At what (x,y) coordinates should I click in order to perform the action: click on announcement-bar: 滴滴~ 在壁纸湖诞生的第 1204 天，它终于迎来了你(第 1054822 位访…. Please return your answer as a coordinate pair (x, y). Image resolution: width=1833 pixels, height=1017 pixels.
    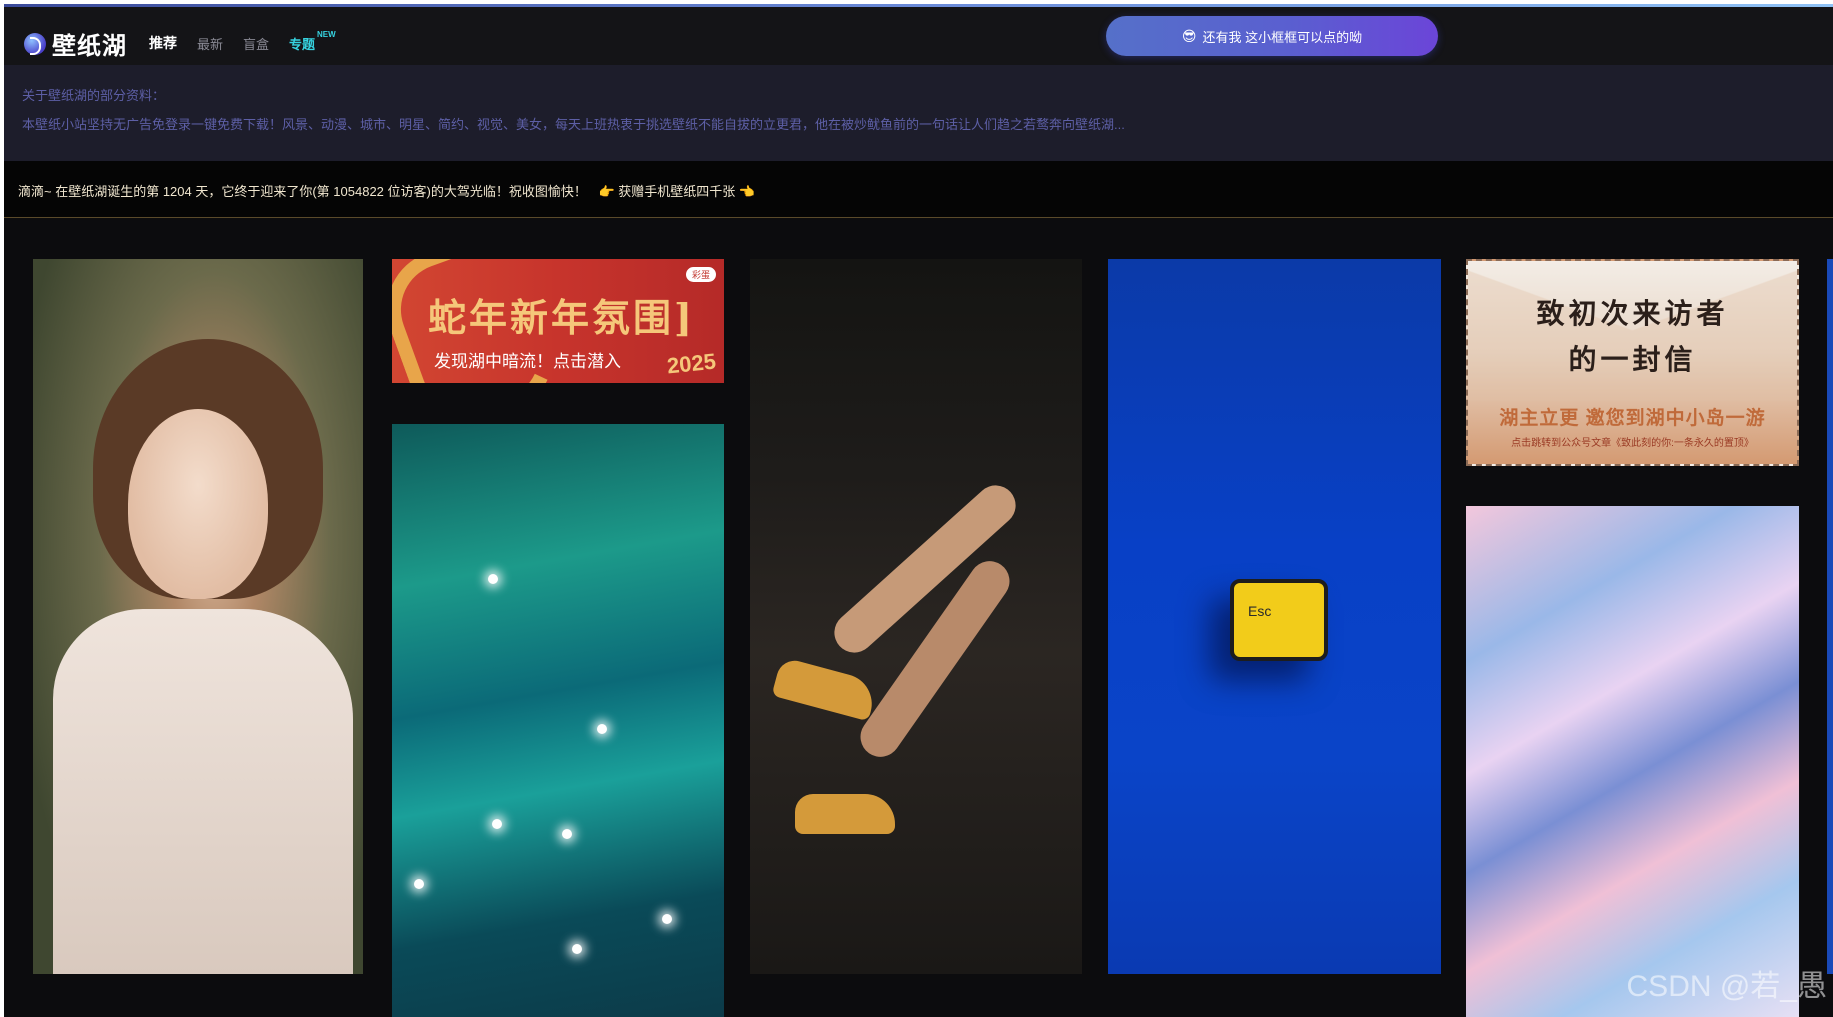
    Looking at the image, I should click on (918, 189).